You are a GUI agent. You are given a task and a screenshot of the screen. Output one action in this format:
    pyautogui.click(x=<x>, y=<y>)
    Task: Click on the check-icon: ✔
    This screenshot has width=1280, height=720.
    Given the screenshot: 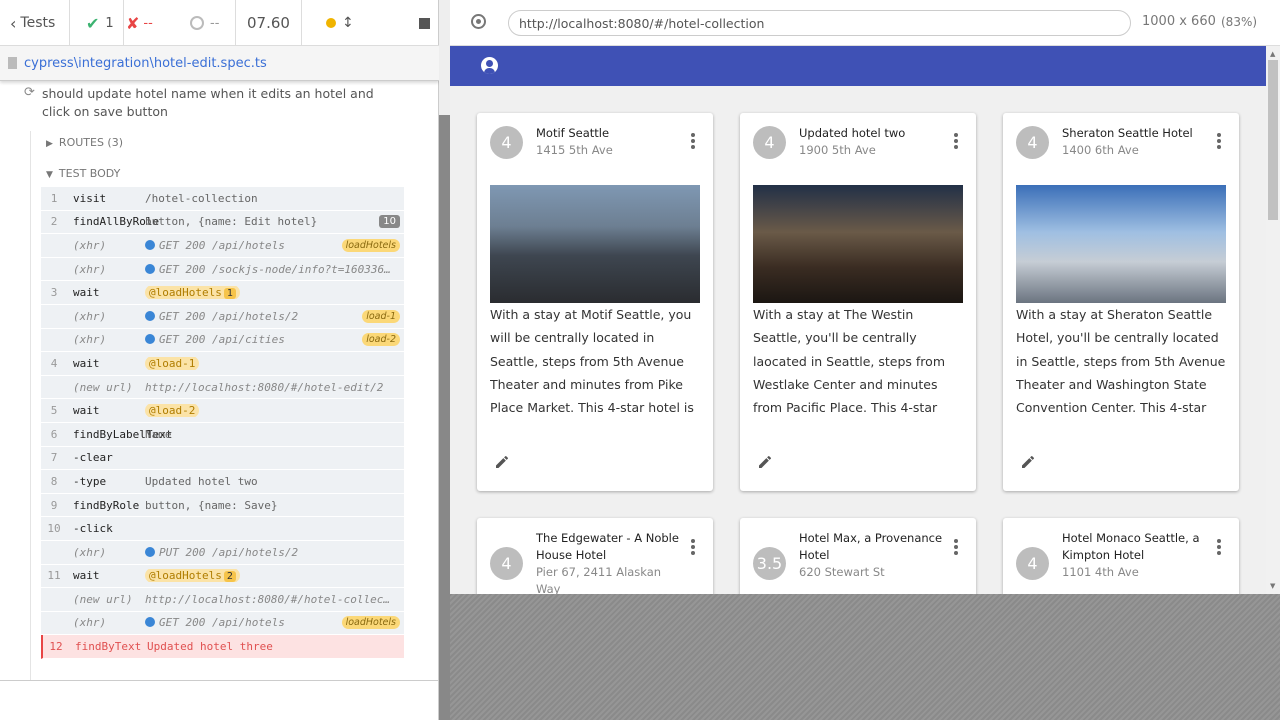 What is the action you would take?
    pyautogui.click(x=93, y=23)
    